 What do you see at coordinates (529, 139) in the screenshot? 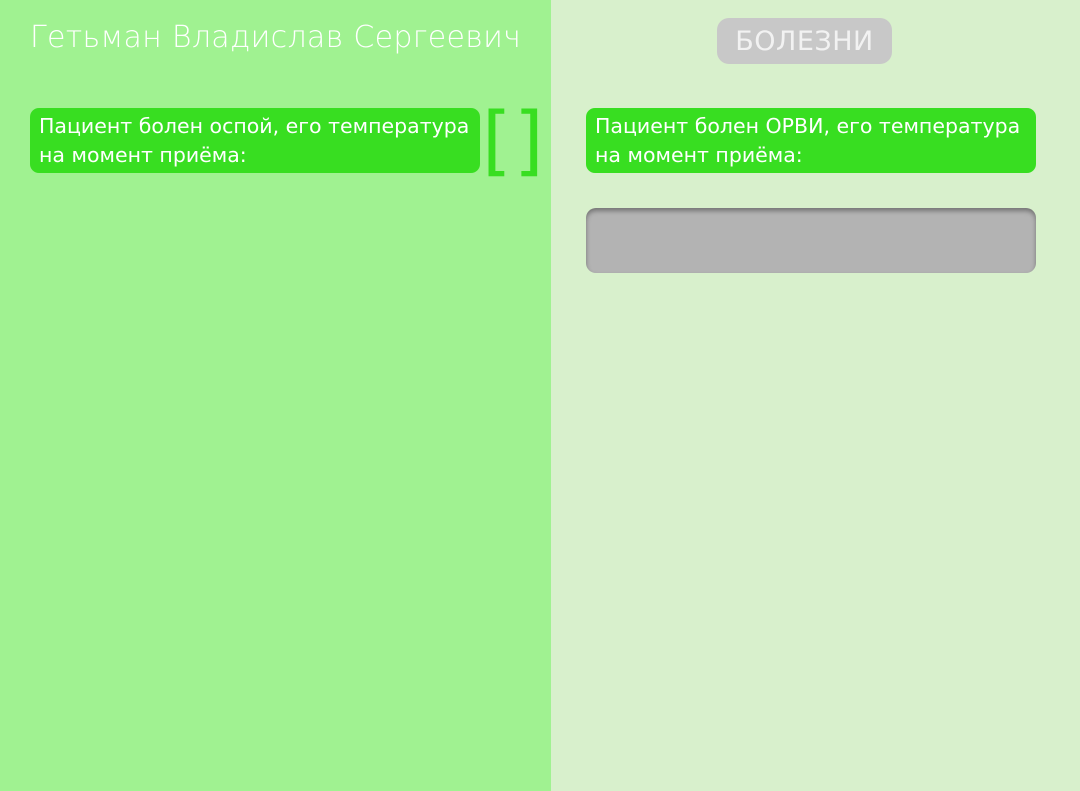
I see `close-bracket: ]` at bounding box center [529, 139].